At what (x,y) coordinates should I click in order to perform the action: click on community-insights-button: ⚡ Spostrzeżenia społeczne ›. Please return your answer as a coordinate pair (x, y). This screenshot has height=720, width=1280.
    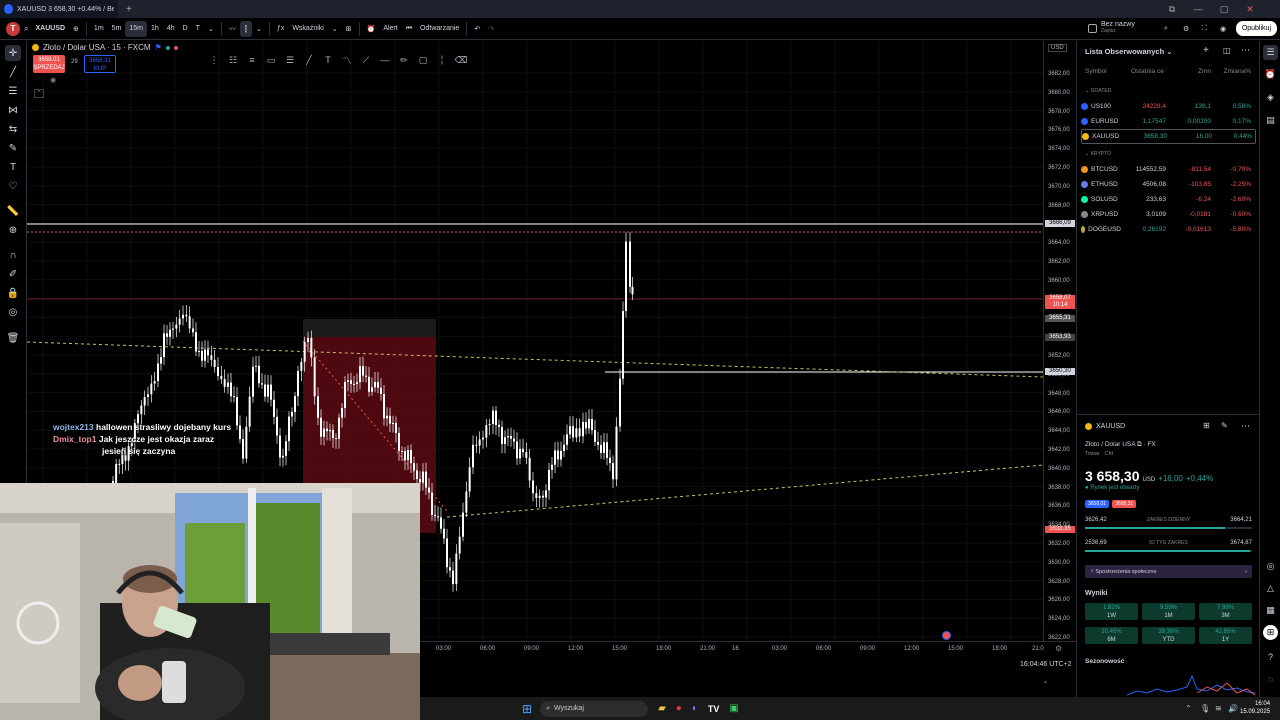
    Looking at the image, I should click on (1168, 571).